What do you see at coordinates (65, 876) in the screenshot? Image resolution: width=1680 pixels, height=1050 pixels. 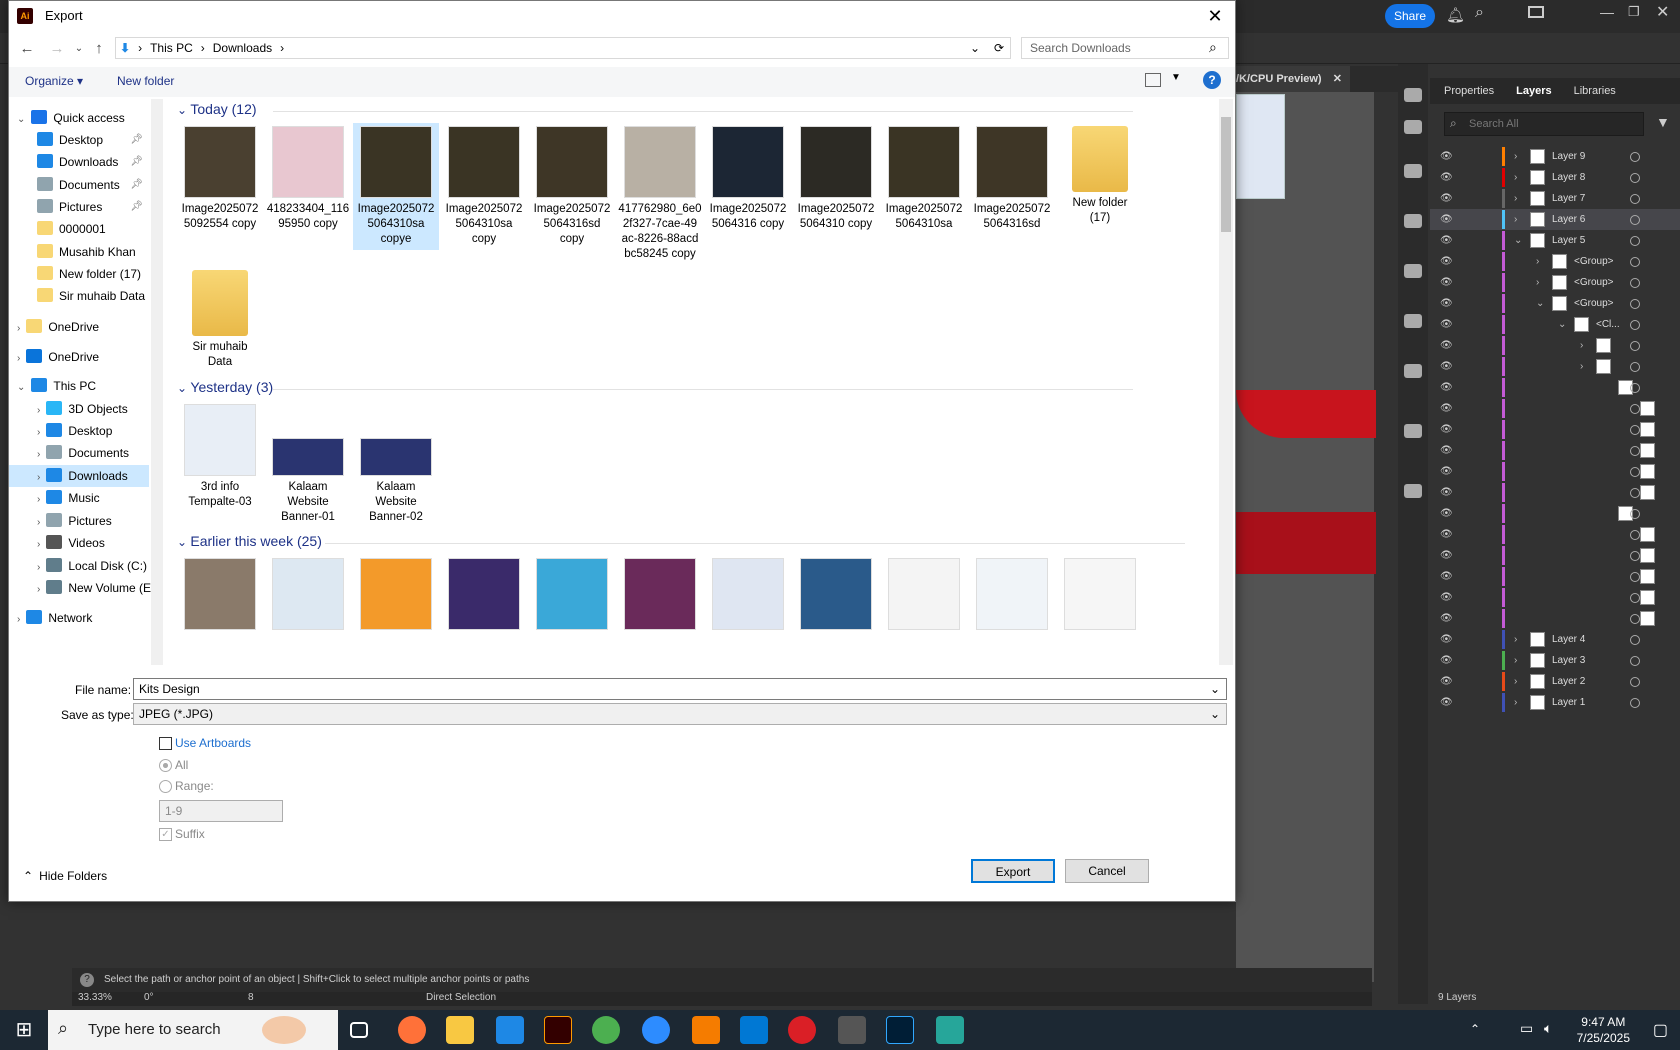 I see `hide-folders-button: ⌃ Hide Folders` at bounding box center [65, 876].